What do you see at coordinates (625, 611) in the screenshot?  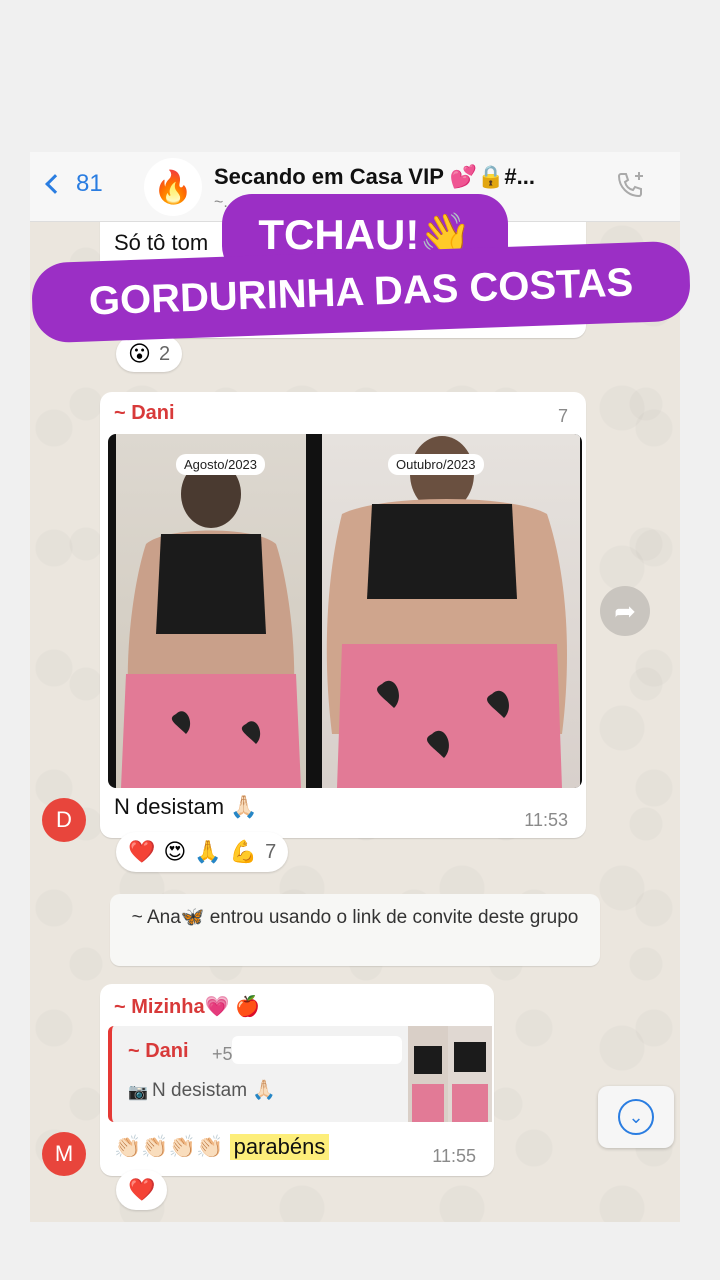 I see `forward-icon: ➦` at bounding box center [625, 611].